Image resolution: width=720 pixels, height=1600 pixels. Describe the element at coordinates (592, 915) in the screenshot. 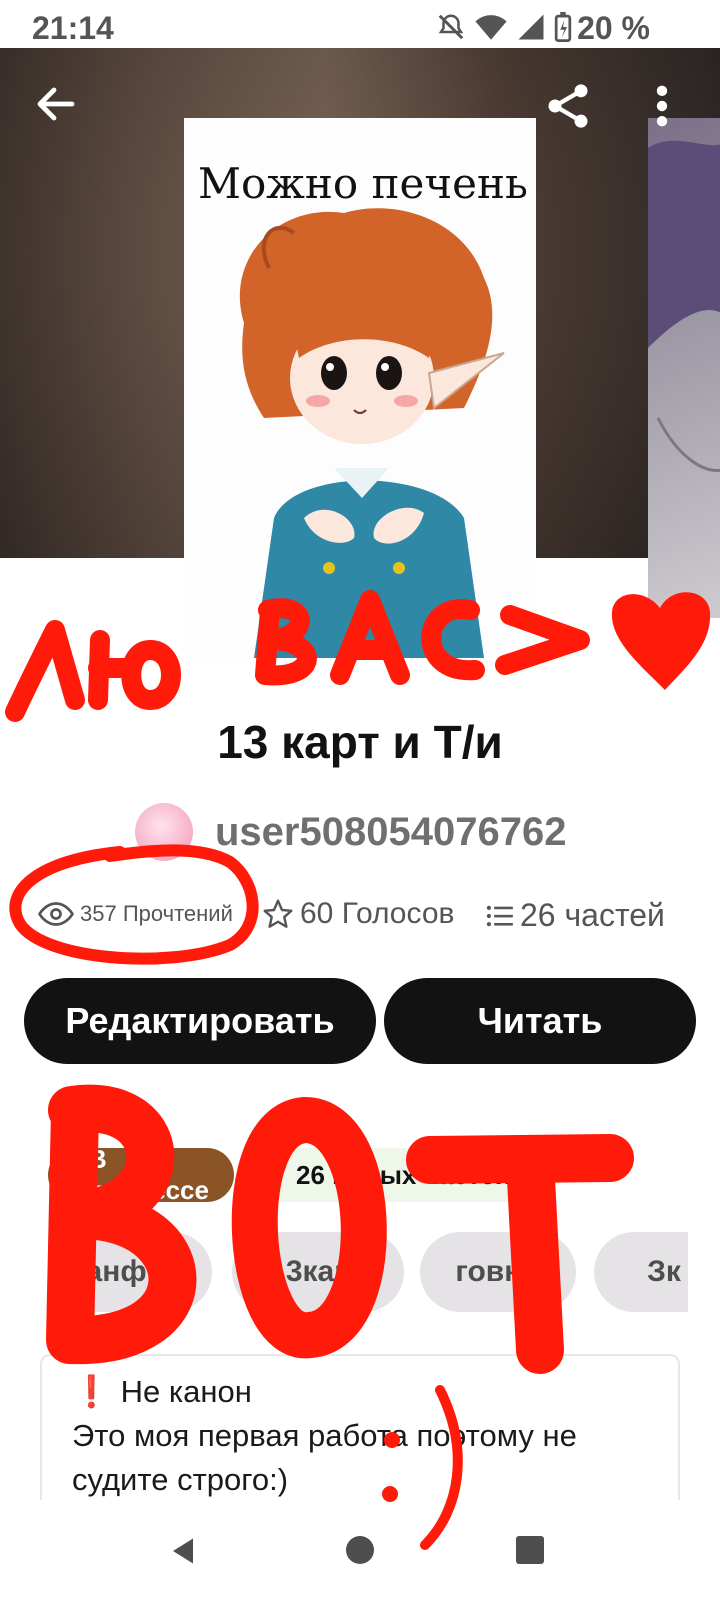

I see `parts-count: 26 частей` at that location.